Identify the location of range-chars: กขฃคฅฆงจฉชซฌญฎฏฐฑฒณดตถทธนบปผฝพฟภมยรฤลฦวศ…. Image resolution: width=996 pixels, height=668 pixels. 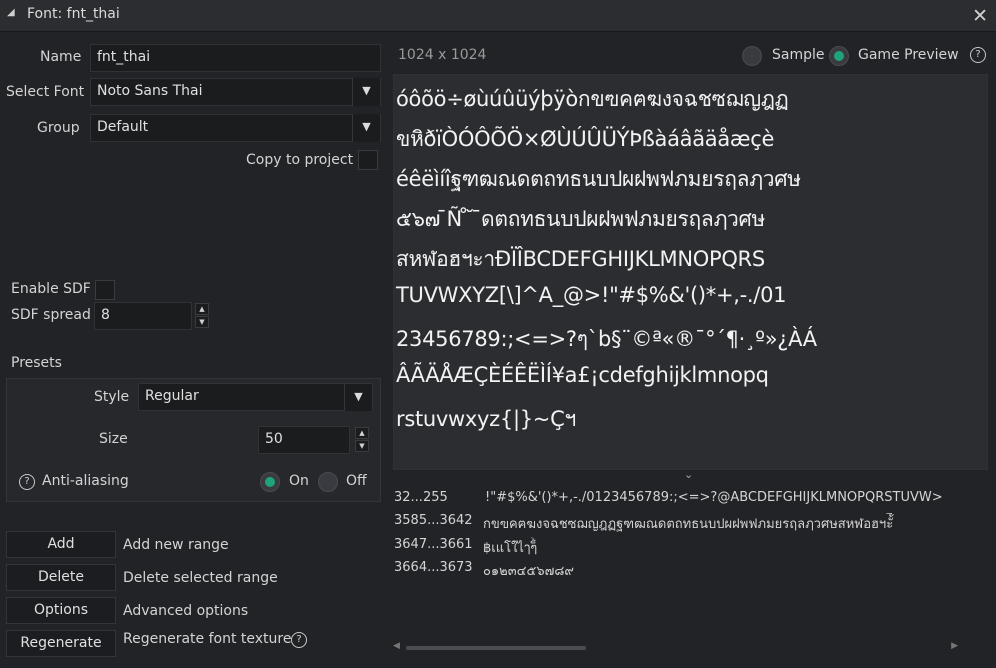
(718, 523).